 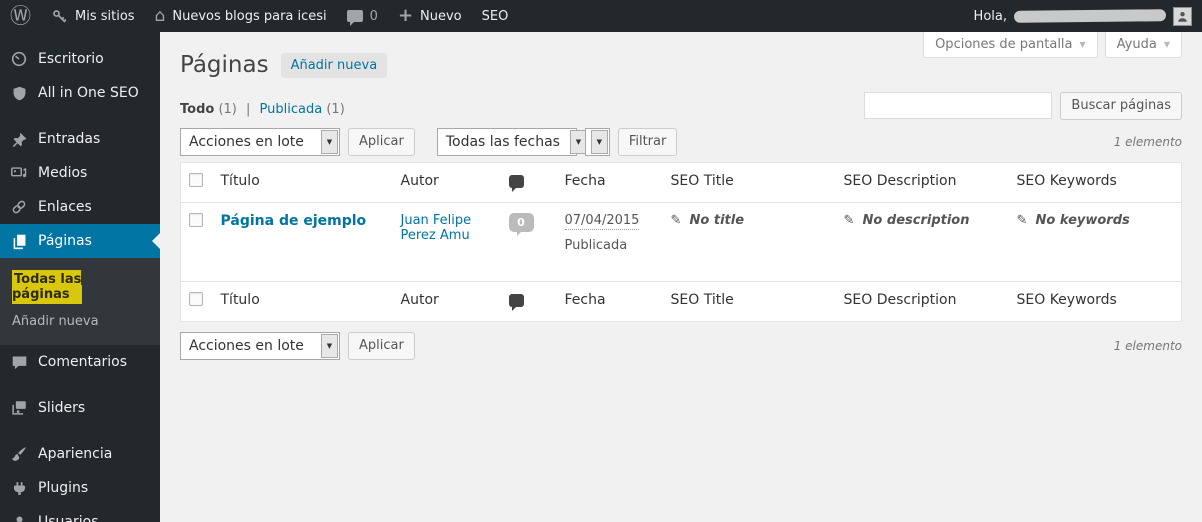 What do you see at coordinates (260, 141) in the screenshot?
I see `bulk-actions-select: Acciones en lote ▼` at bounding box center [260, 141].